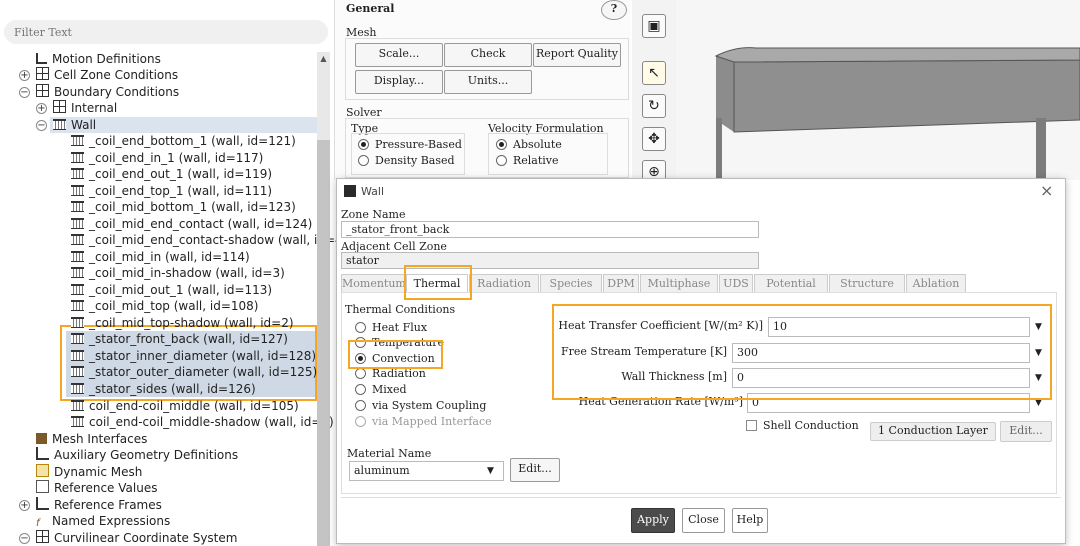 This screenshot has height=546, width=1080. What do you see at coordinates (164, 306) in the screenshot?
I see `tree-item-wall-zone: _coil_mid_top (wall, id=108)` at bounding box center [164, 306].